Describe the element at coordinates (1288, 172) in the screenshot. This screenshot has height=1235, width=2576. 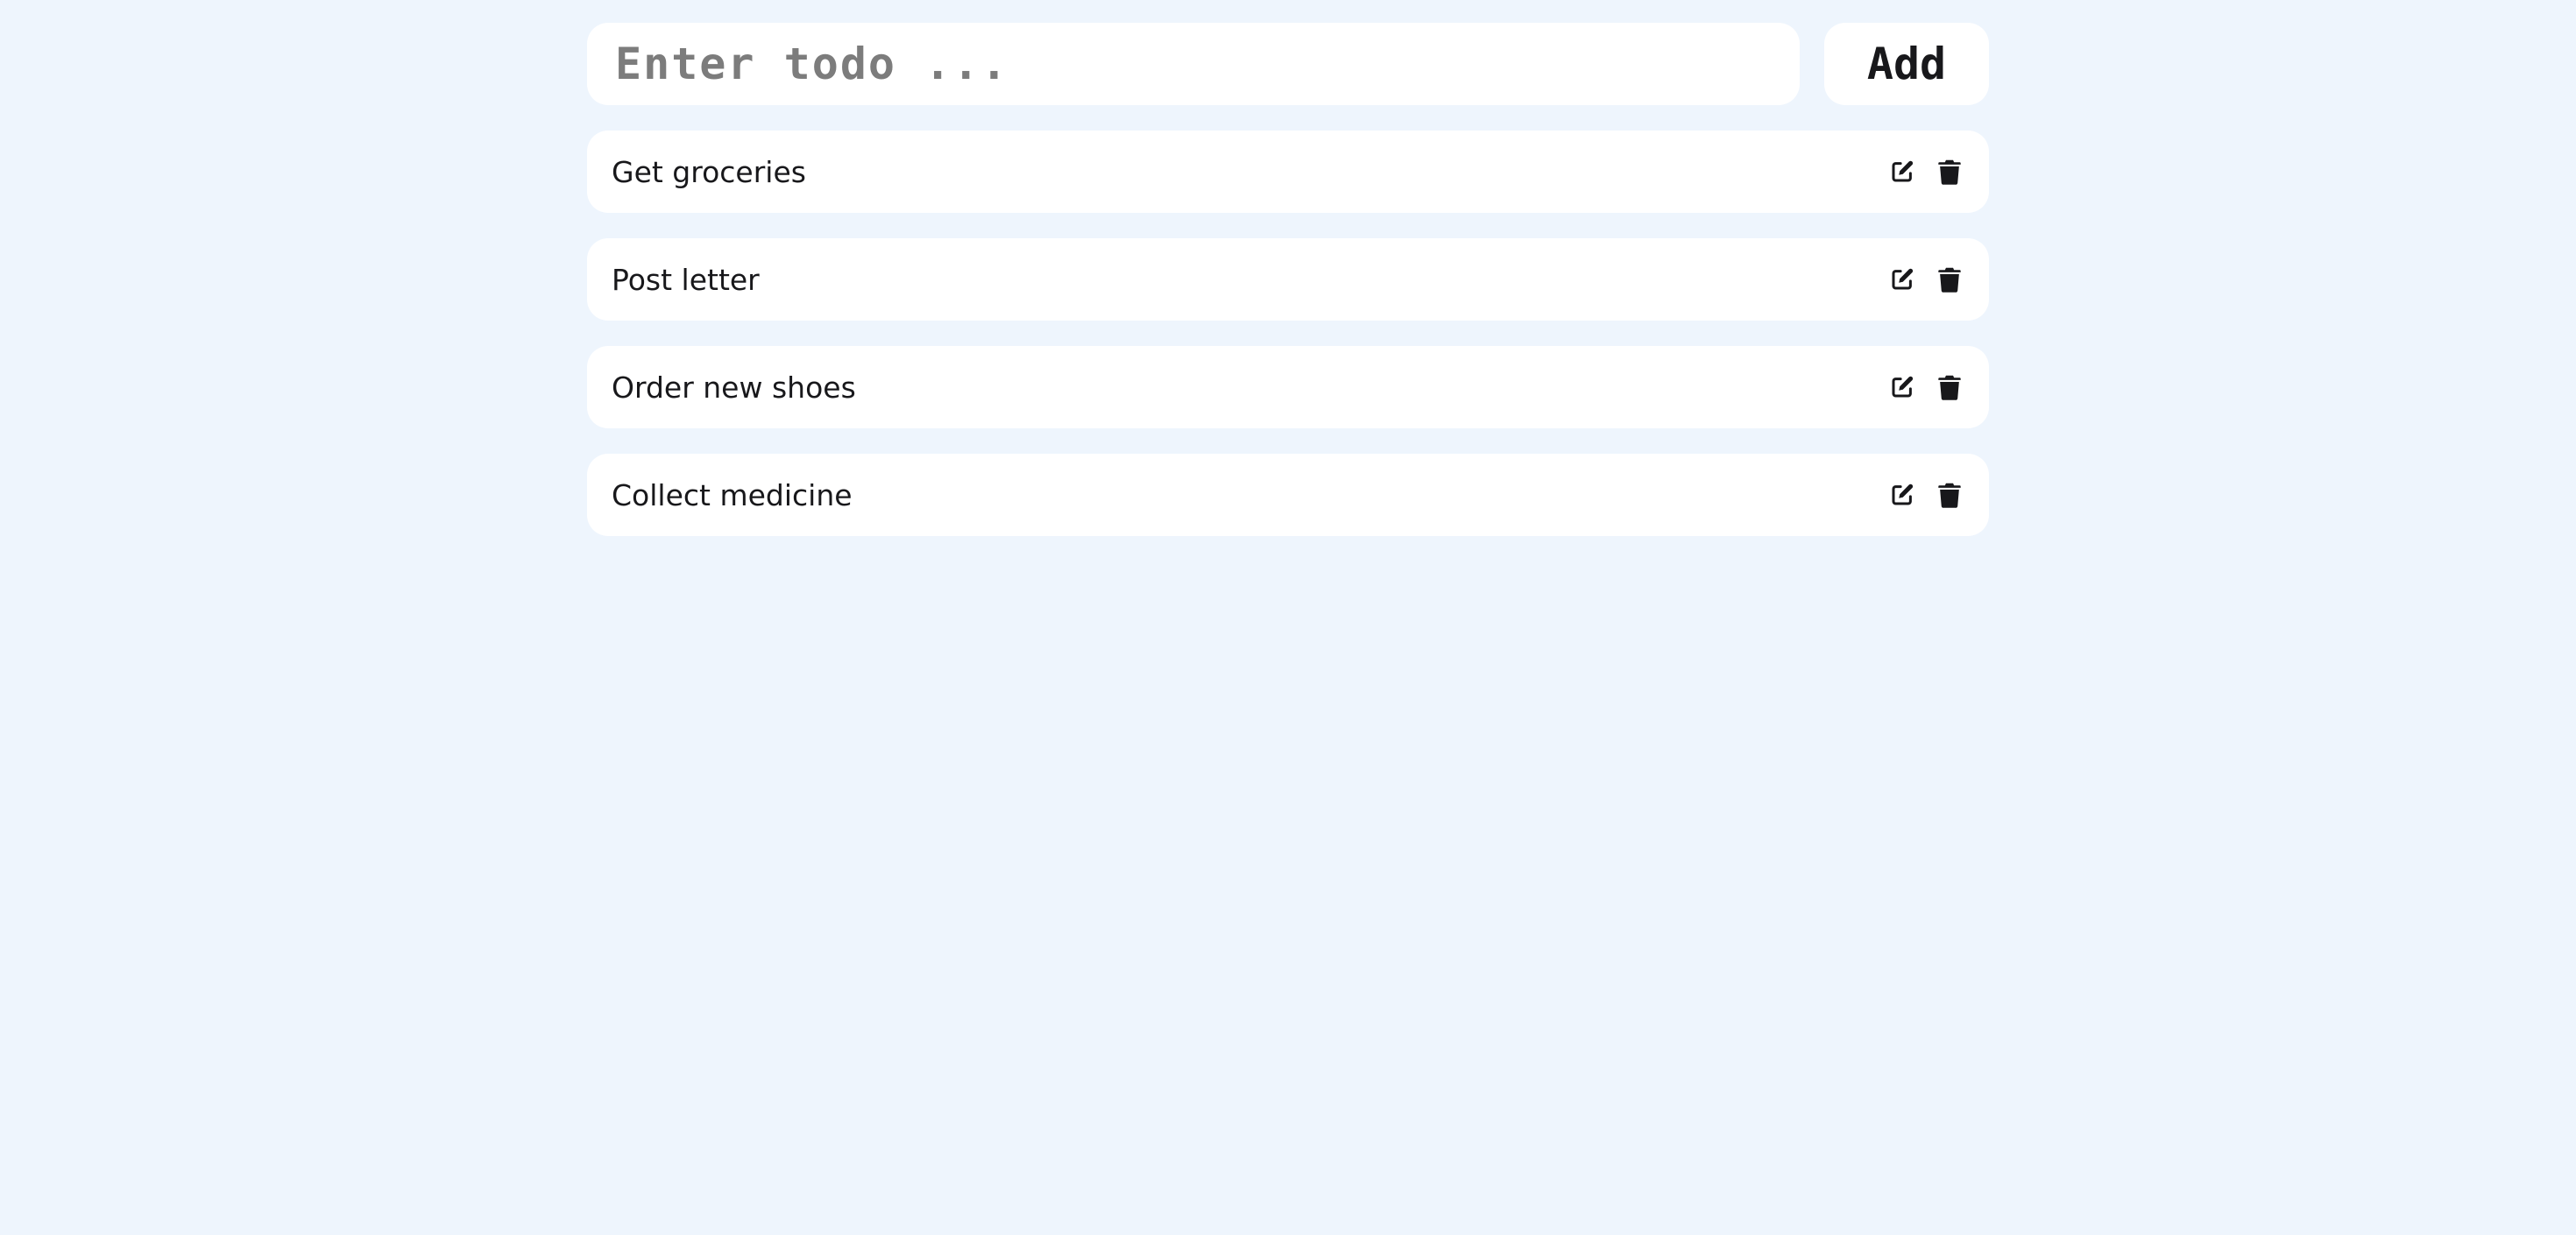
I see `todo-item: Get groceries` at that location.